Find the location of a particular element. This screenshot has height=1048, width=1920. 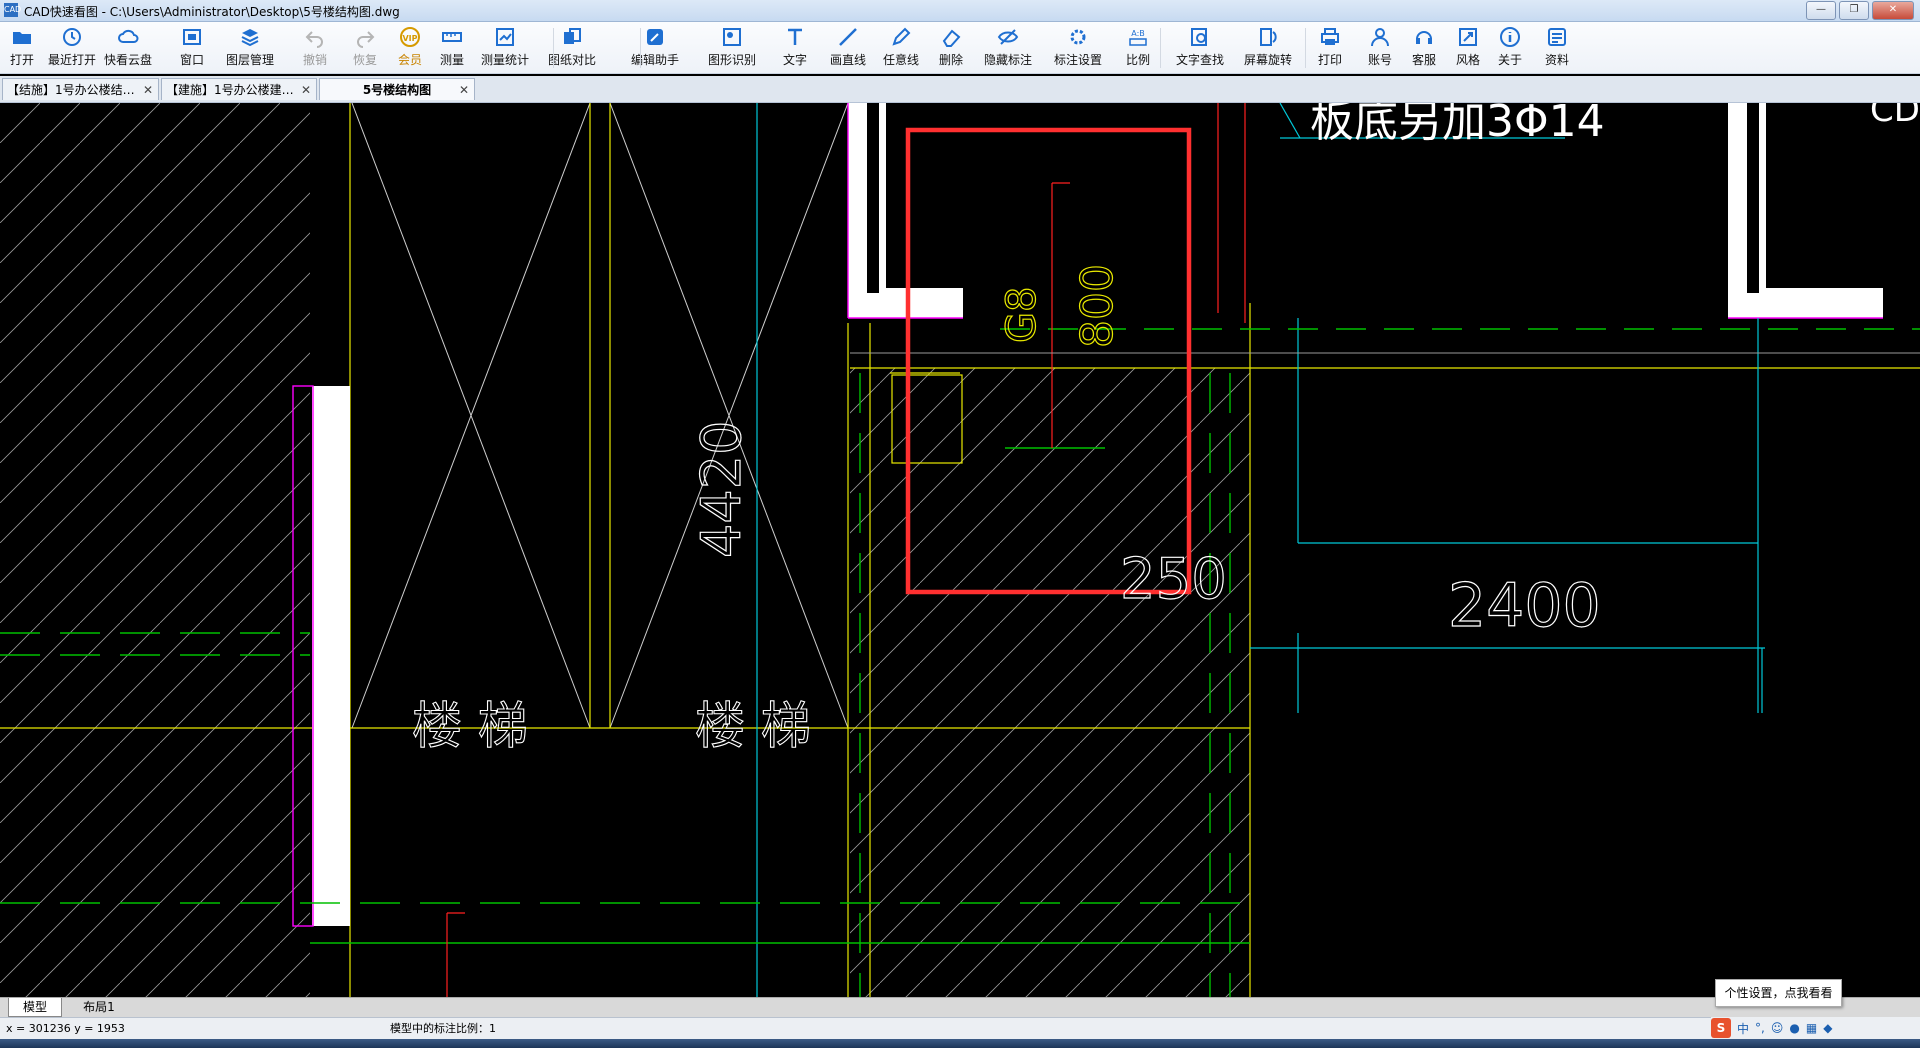

svg-text: A:B is located at coordinates (1138, 33).